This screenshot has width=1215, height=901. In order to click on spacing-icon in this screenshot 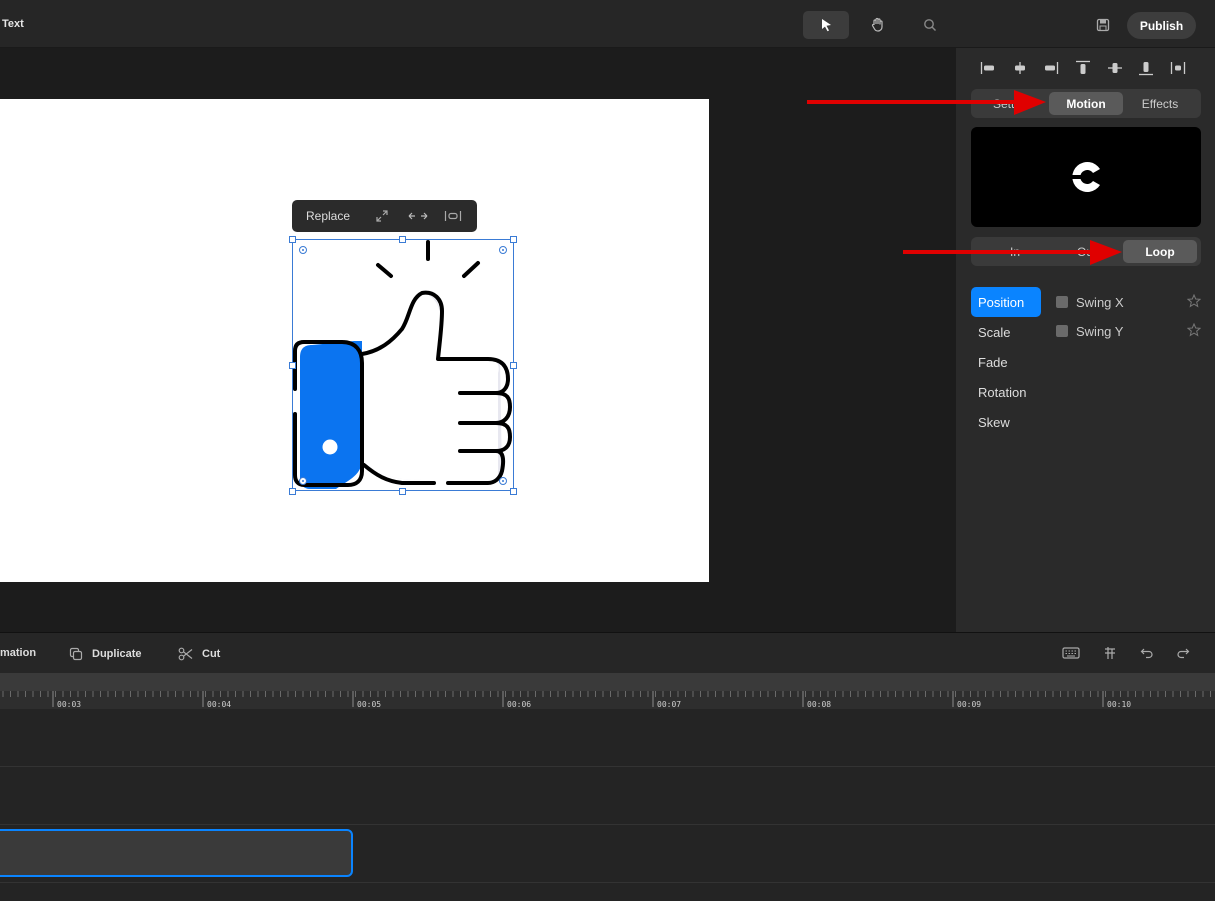, I will do `click(453, 216)`.